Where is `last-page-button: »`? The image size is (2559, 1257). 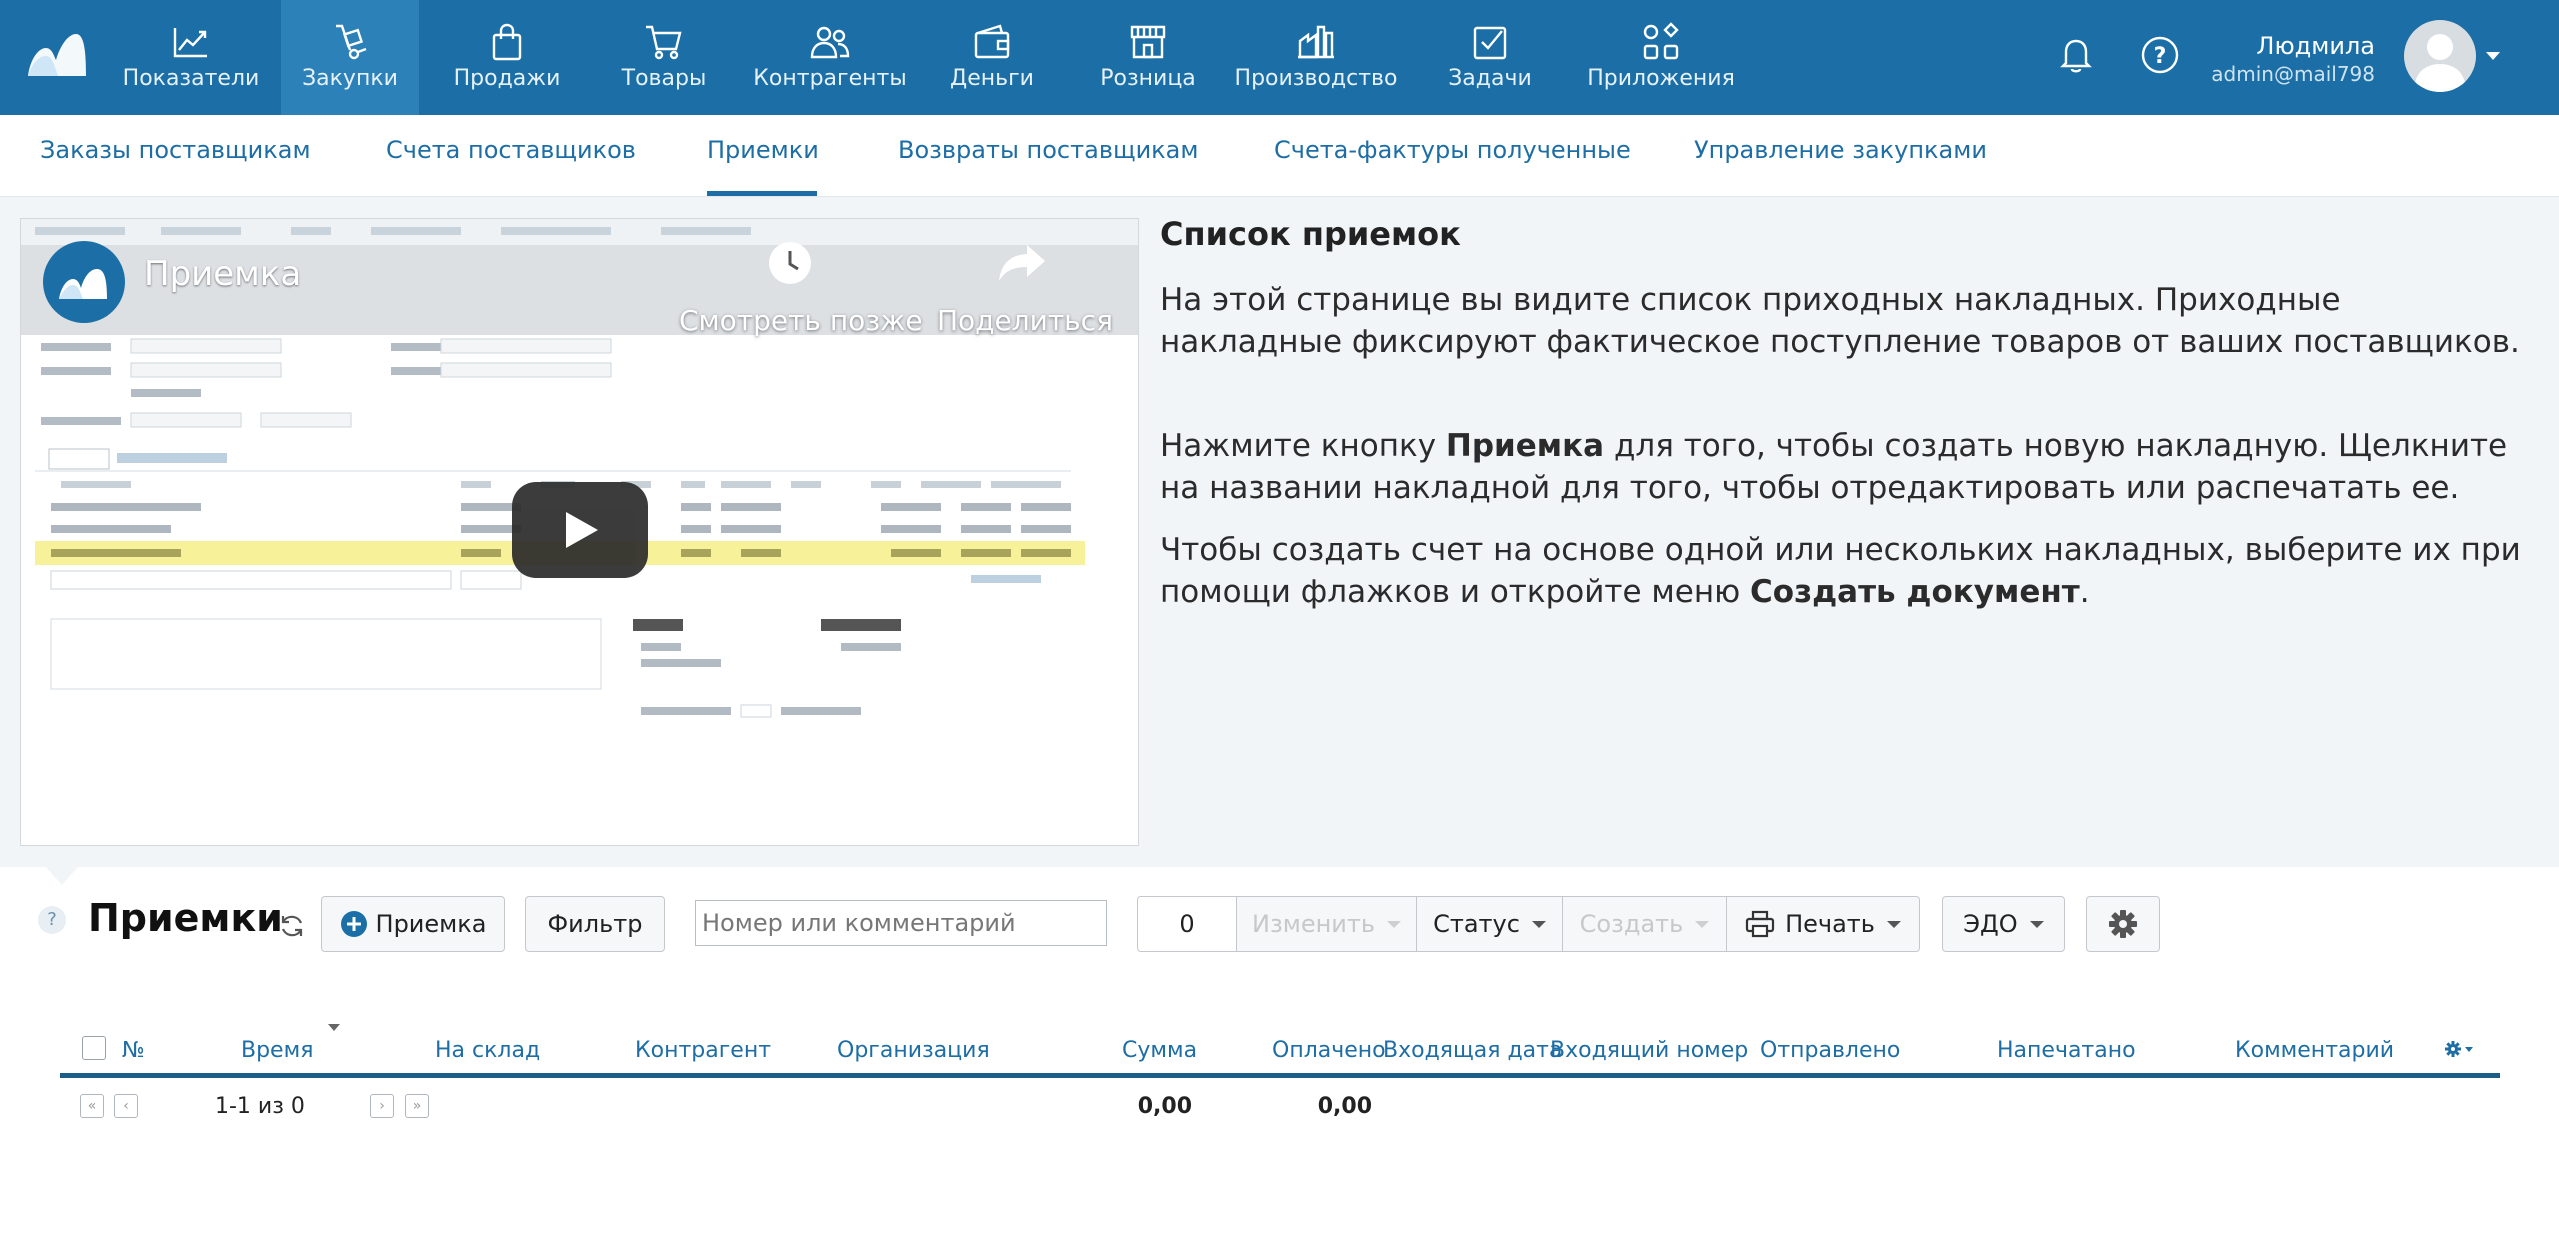 last-page-button: » is located at coordinates (417, 1106).